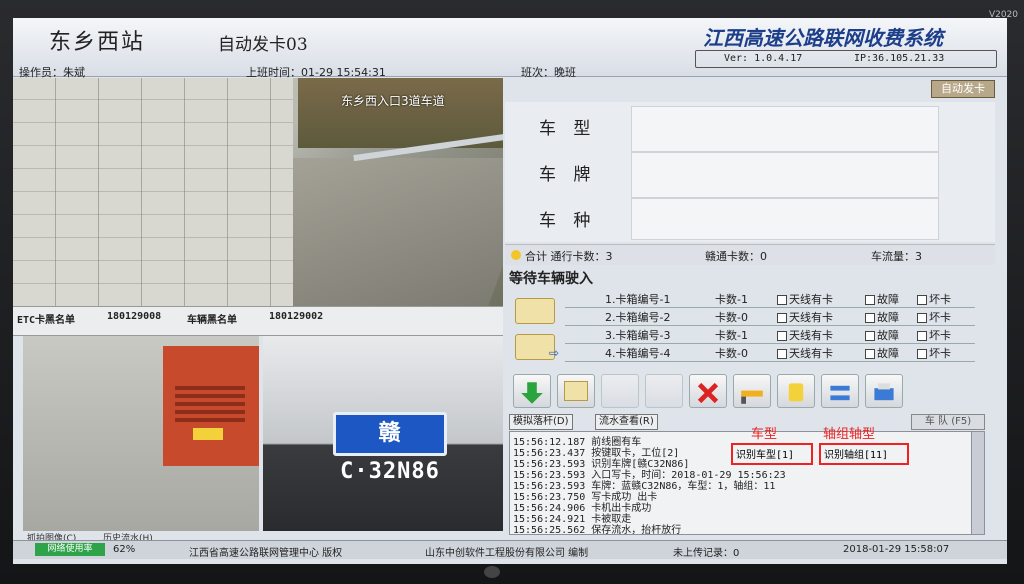 This screenshot has height=584, width=1024. Describe the element at coordinates (963, 89) in the screenshot. I see `auto-card-mode-button: 自动发卡` at that location.